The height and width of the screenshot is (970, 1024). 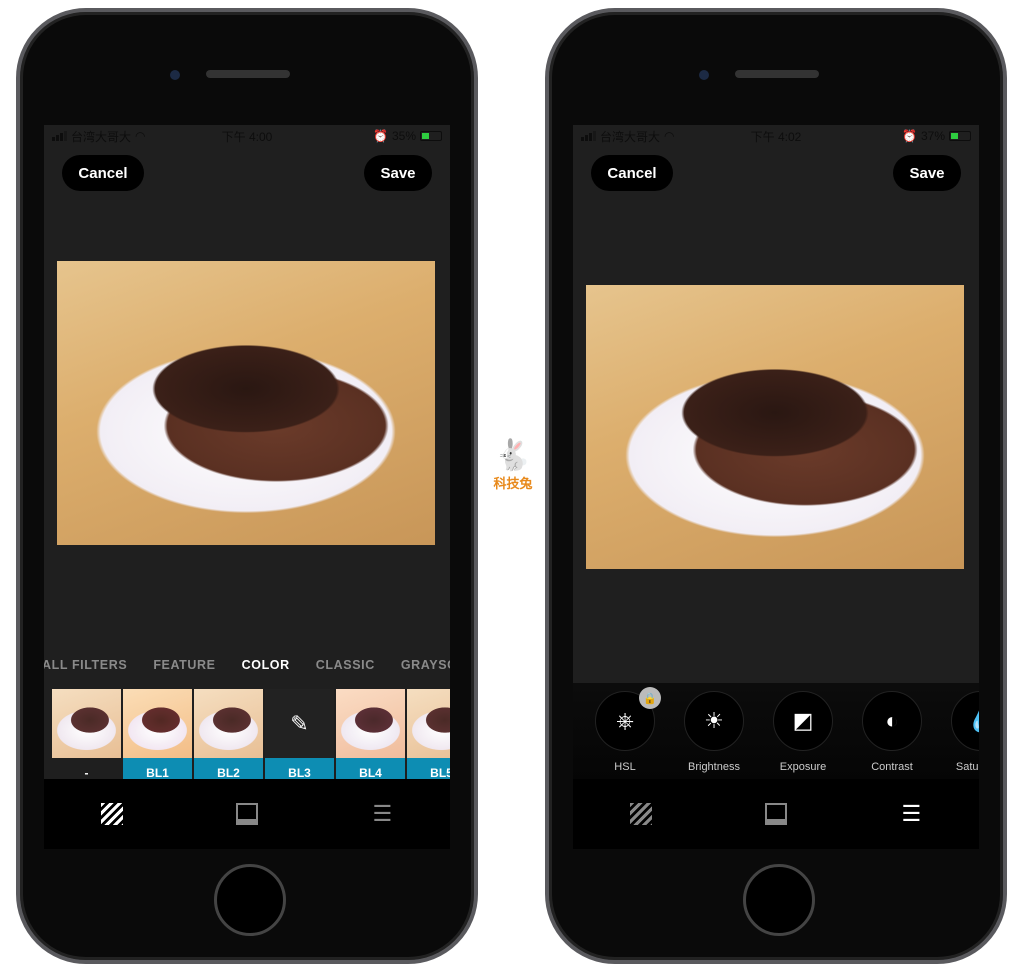 I want to click on sun-icon: ☀, so click(x=714, y=721).